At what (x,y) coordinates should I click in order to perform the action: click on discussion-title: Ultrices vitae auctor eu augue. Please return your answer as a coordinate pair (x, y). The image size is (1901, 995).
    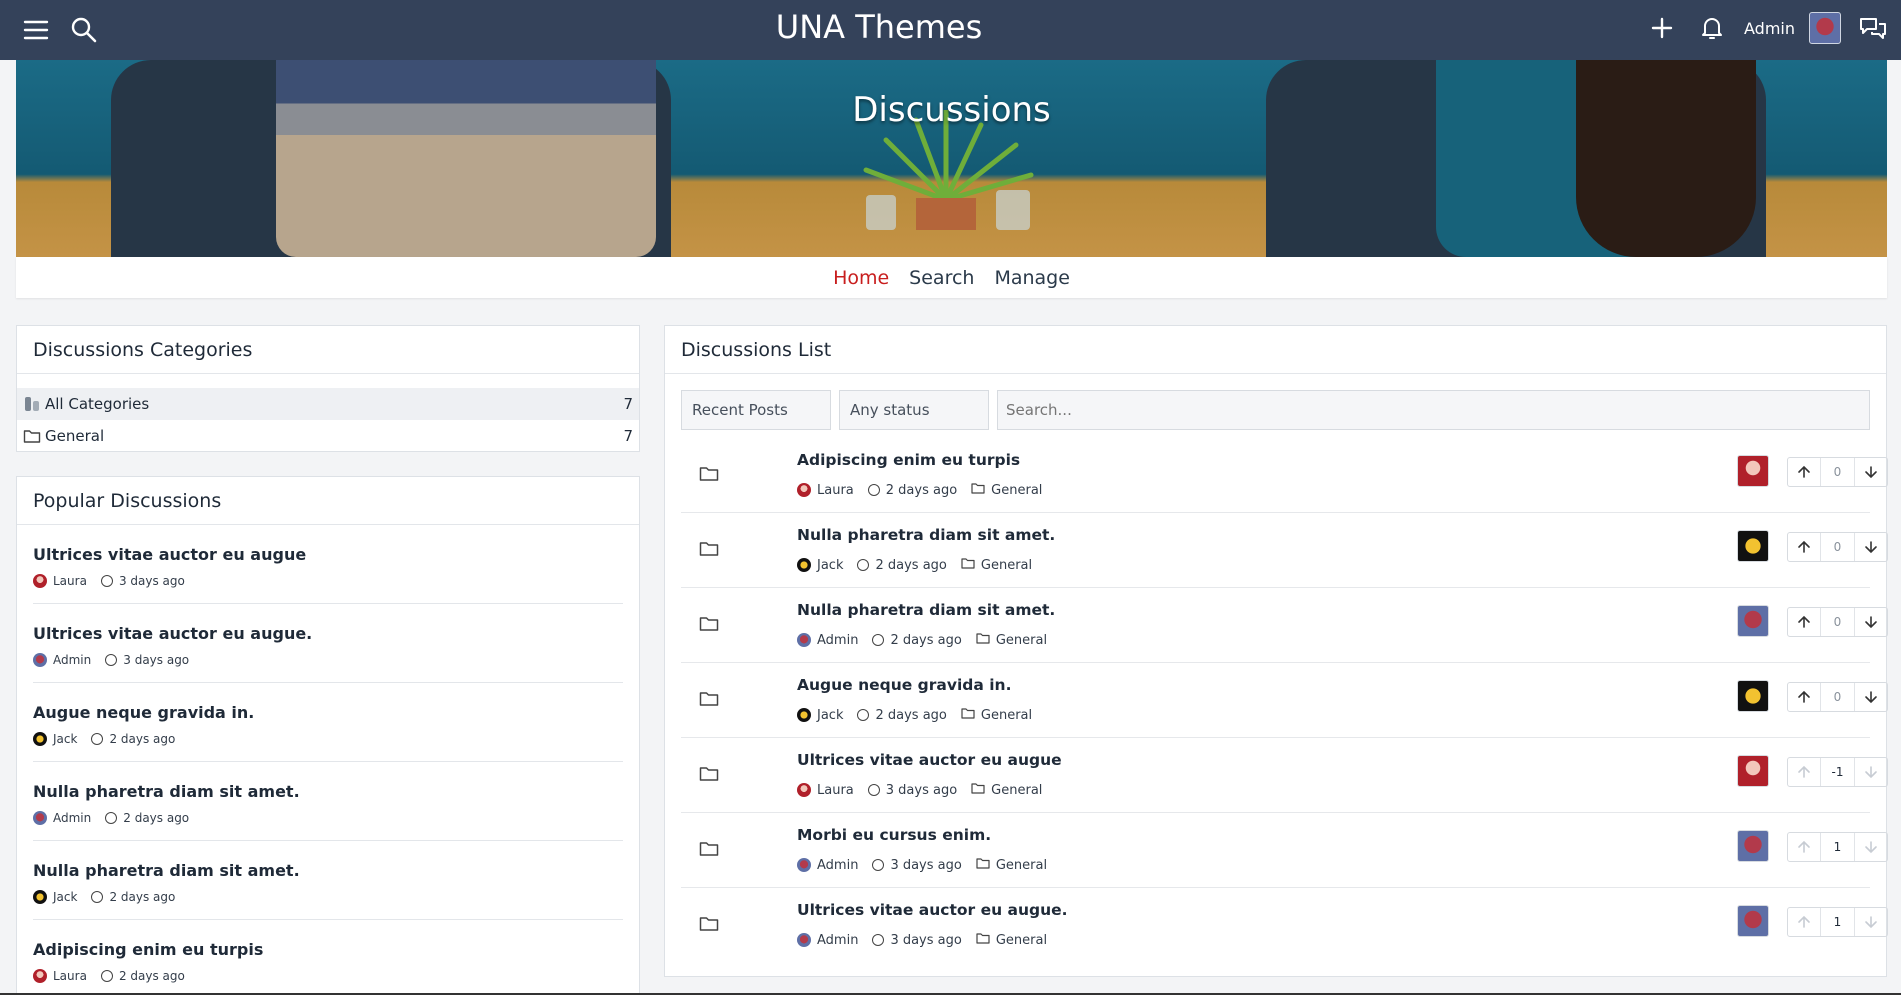
    Looking at the image, I should click on (929, 760).